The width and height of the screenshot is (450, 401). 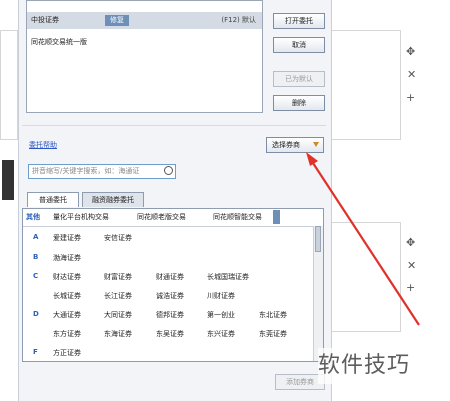 I want to click on annotation-arrow, so click(x=363, y=239).